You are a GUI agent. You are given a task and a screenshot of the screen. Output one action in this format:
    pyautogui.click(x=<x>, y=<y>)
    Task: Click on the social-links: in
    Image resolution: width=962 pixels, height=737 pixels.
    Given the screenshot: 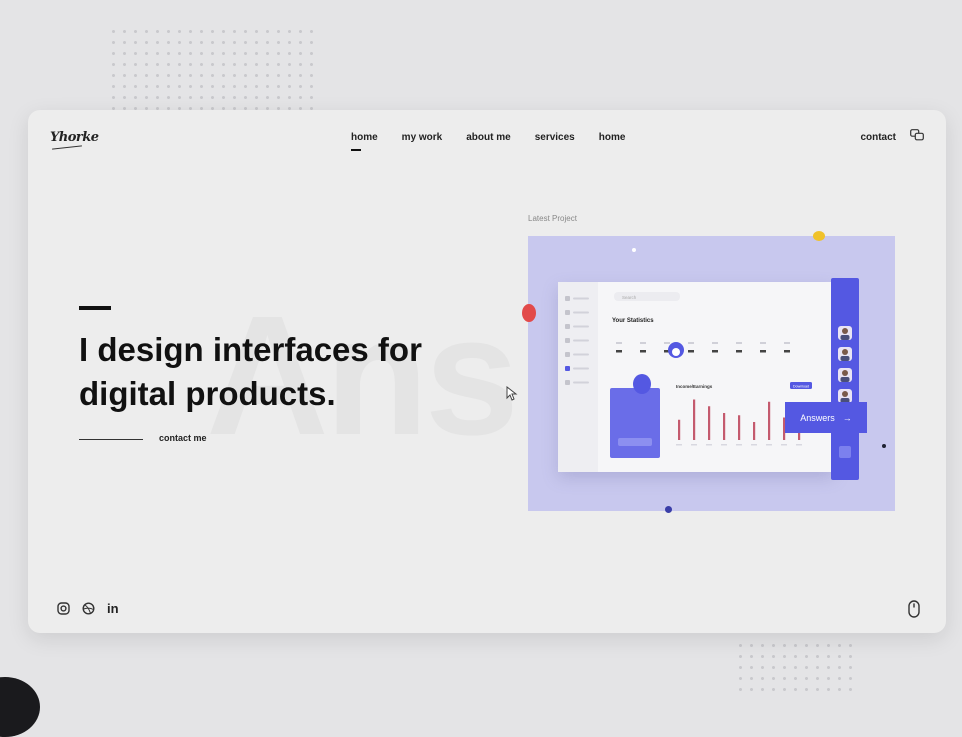 What is the action you would take?
    pyautogui.click(x=88, y=608)
    